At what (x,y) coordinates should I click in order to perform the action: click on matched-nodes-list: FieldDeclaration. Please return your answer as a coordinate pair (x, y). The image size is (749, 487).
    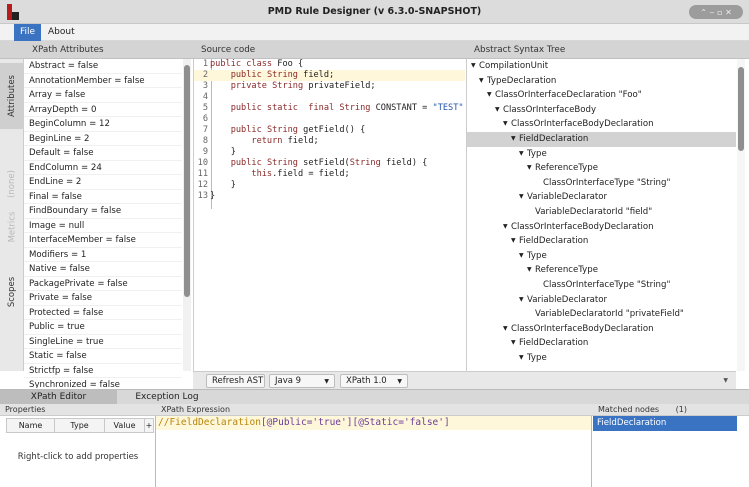
    Looking at the image, I should click on (665, 451).